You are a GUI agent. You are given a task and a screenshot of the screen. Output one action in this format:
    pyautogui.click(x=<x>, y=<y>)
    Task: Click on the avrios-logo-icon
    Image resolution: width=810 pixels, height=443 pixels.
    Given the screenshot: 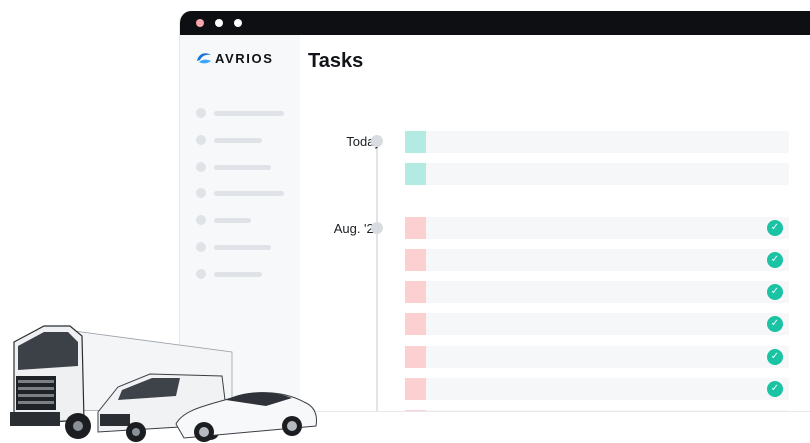 What is the action you would take?
    pyautogui.click(x=204, y=58)
    